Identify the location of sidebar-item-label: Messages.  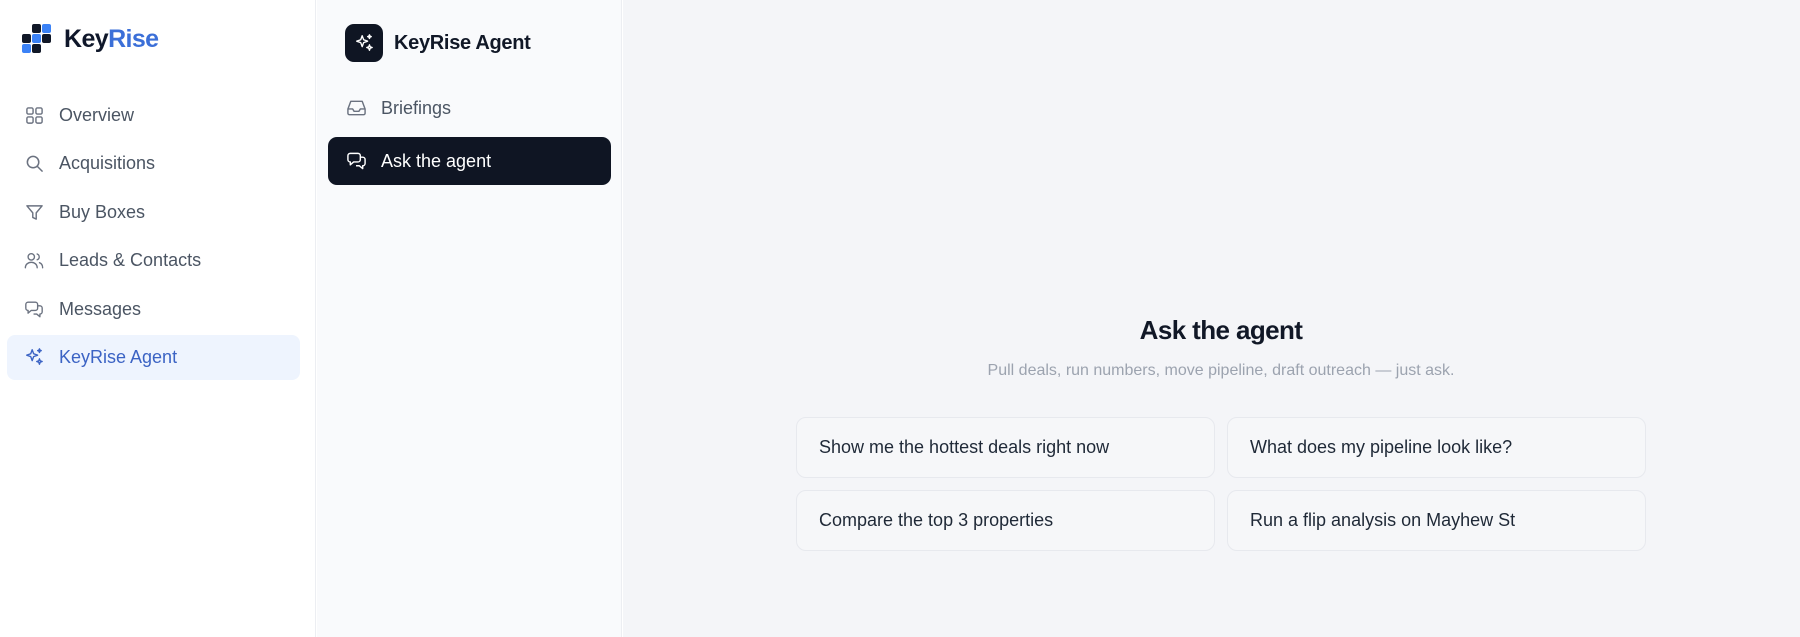
(100, 308).